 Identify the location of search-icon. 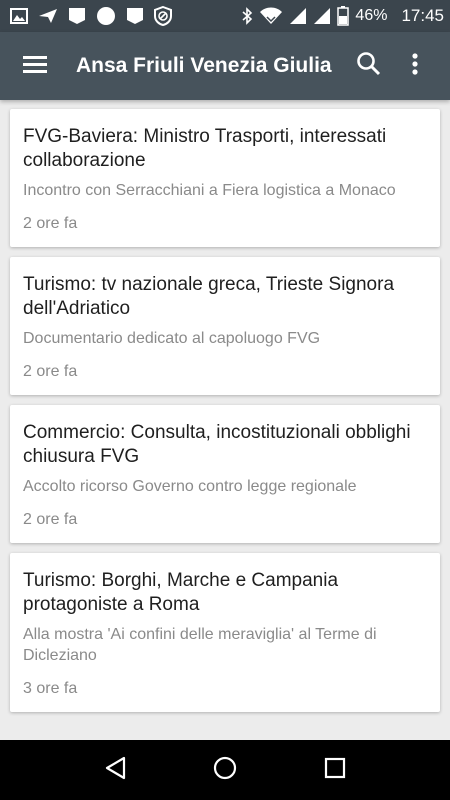
(369, 66).